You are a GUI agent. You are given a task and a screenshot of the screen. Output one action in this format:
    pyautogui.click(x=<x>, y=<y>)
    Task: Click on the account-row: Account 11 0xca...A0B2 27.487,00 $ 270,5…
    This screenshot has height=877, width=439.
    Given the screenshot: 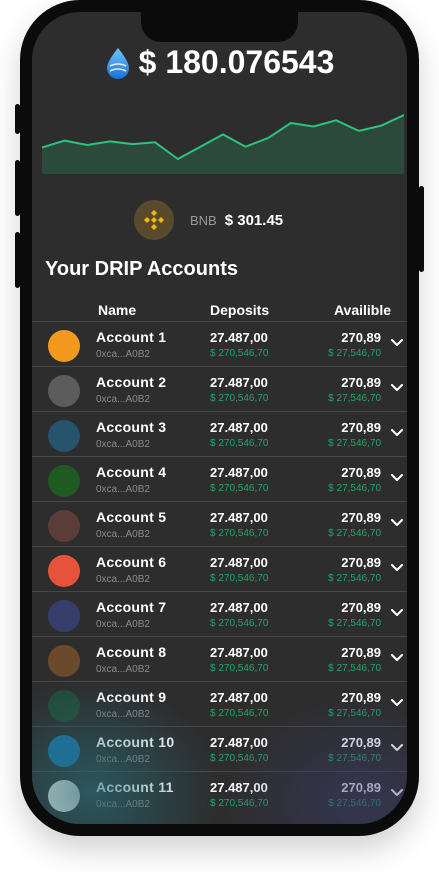 What is the action you would take?
    pyautogui.click(x=219, y=793)
    